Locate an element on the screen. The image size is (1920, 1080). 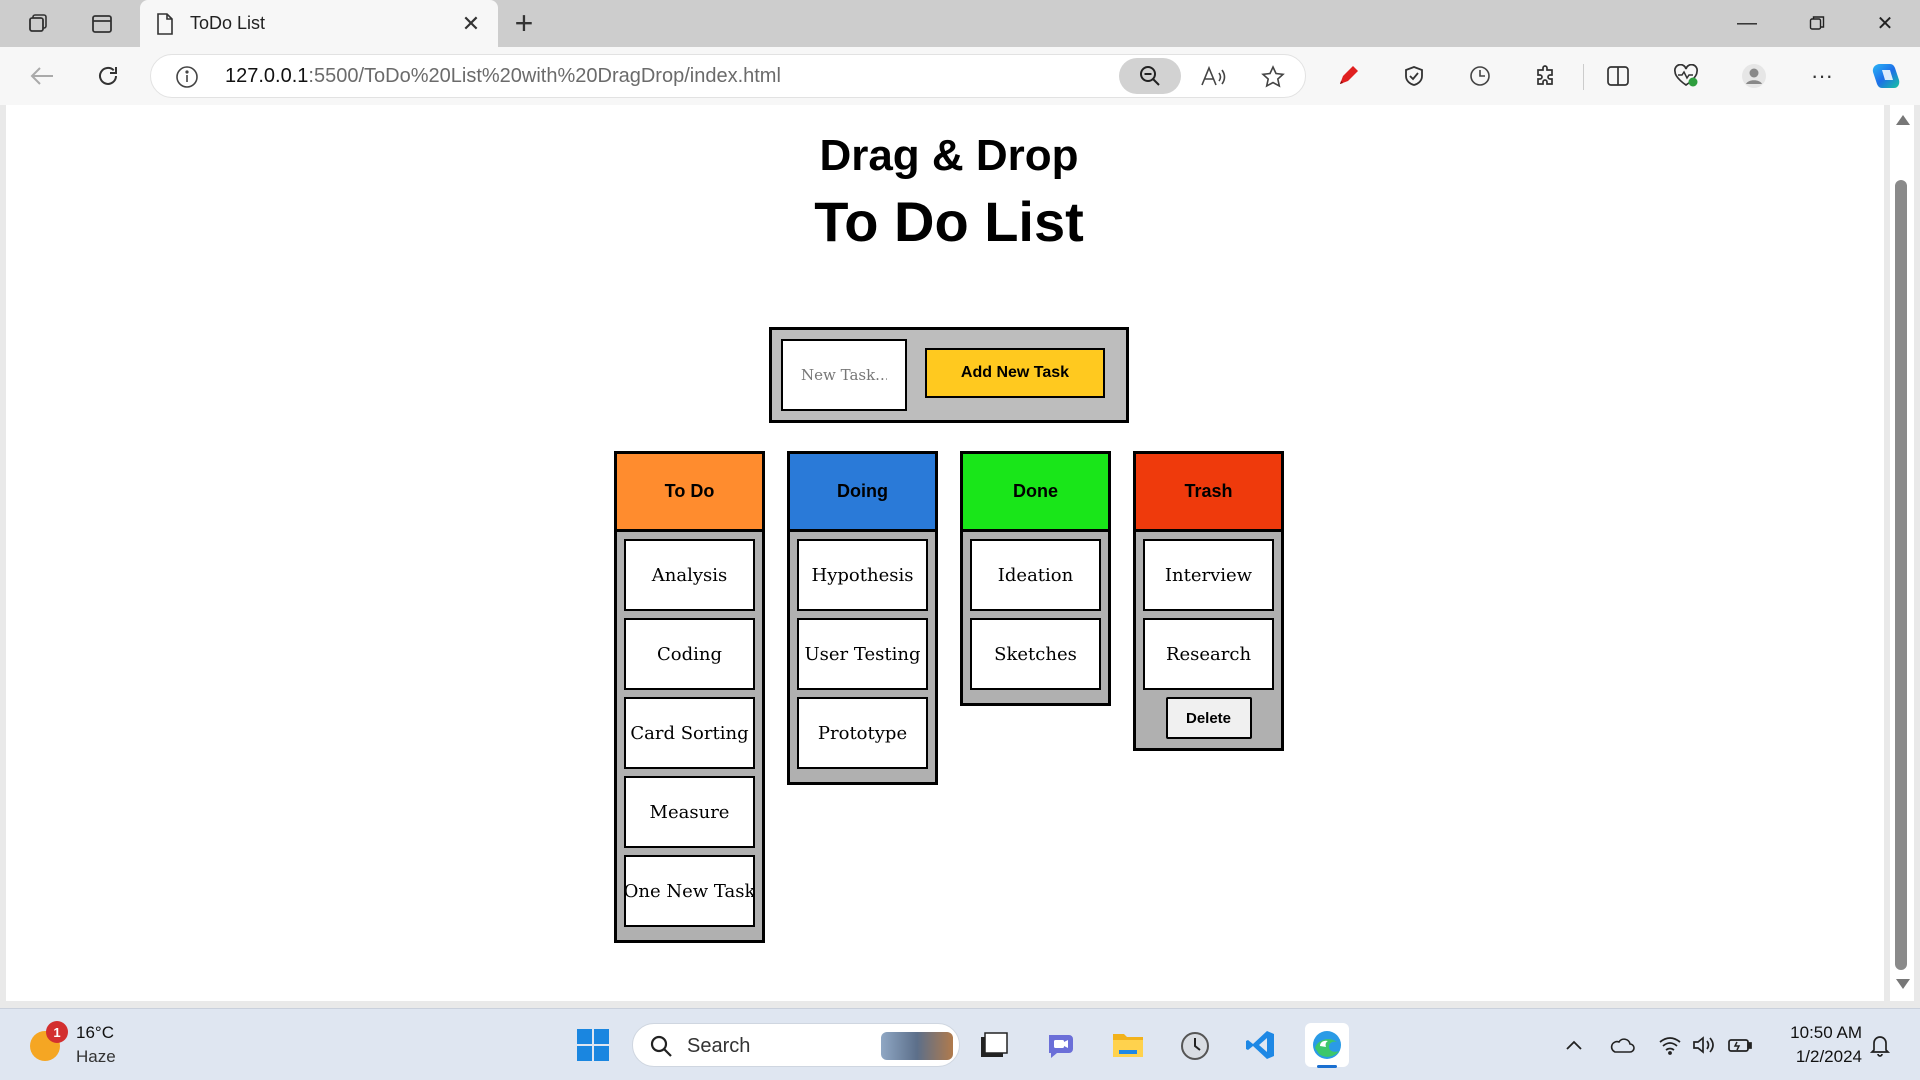
pen-extension-icon is located at coordinates (1348, 76).